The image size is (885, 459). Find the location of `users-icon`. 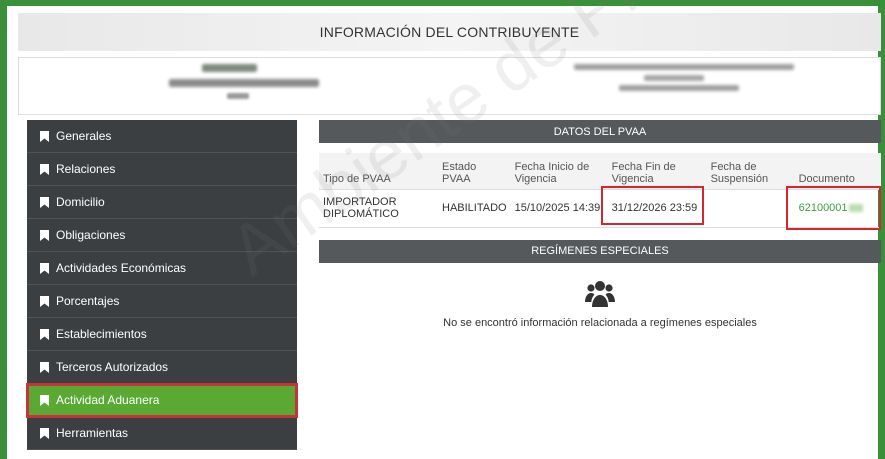

users-icon is located at coordinates (600, 293).